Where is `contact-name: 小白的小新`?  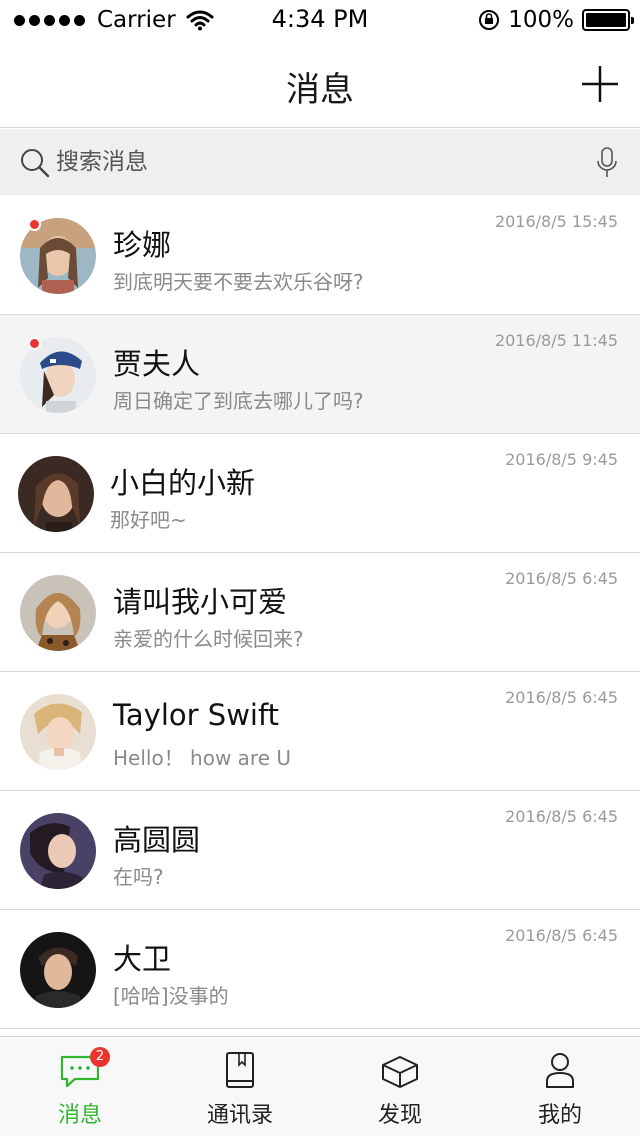 contact-name: 小白的小新 is located at coordinates (183, 483).